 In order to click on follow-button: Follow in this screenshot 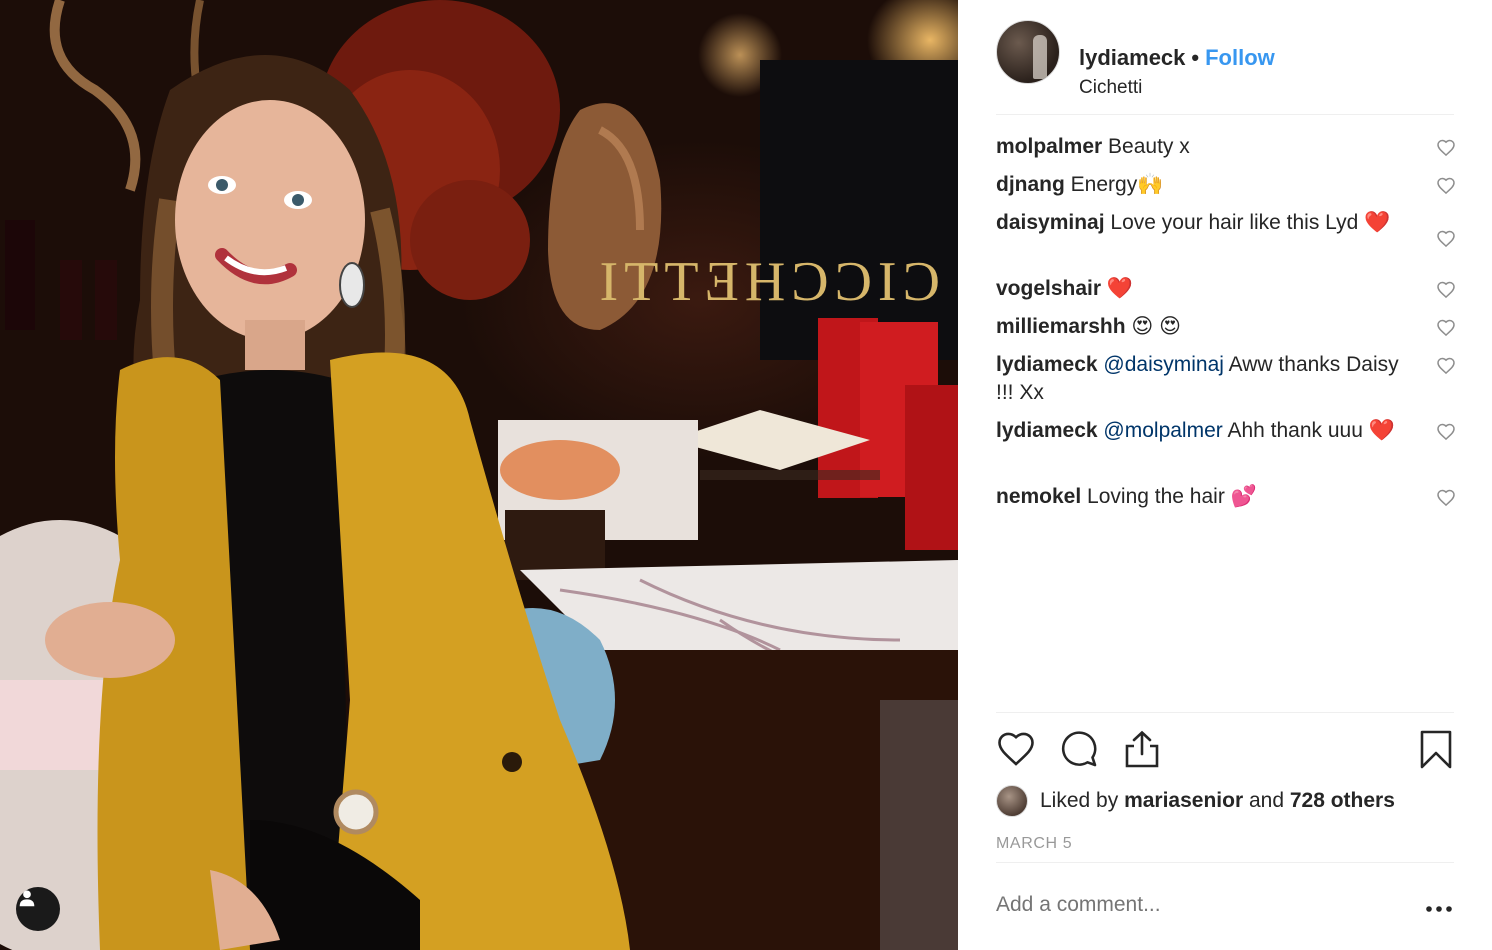, I will do `click(1240, 57)`.